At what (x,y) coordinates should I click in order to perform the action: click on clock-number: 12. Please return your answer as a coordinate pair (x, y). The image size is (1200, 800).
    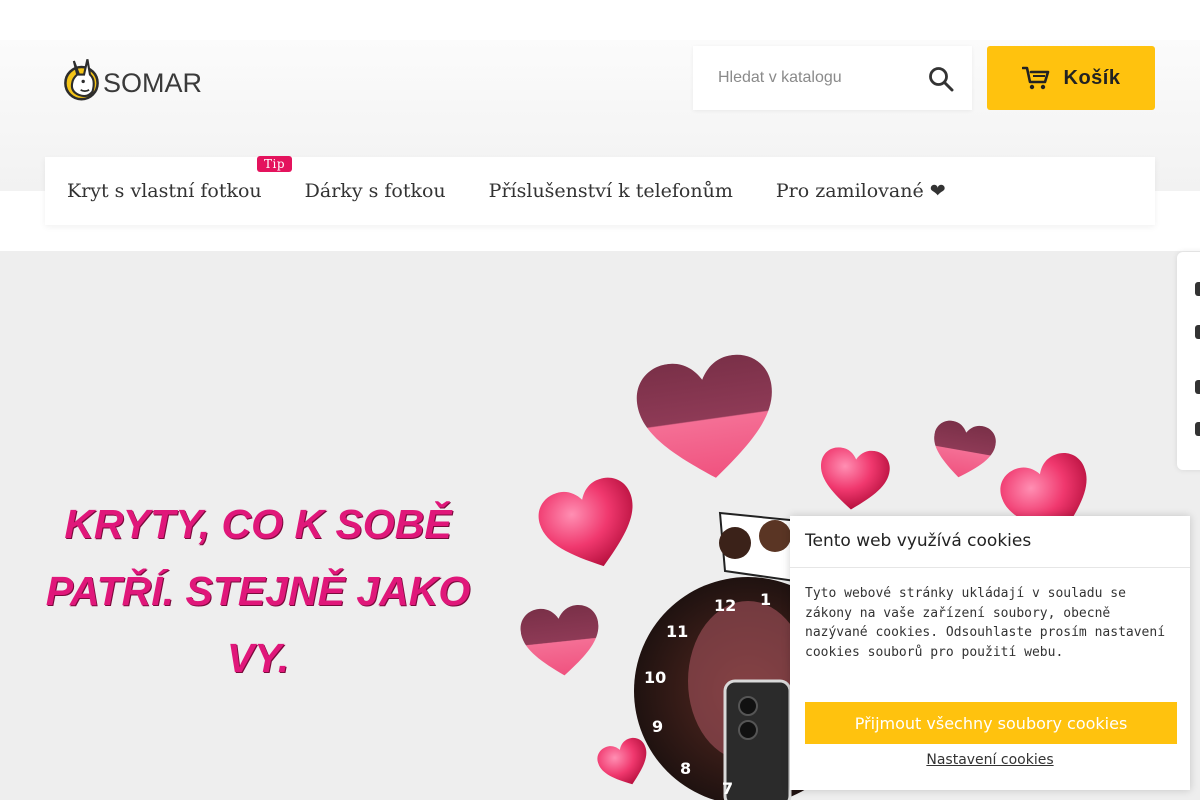
    Looking at the image, I should click on (725, 605).